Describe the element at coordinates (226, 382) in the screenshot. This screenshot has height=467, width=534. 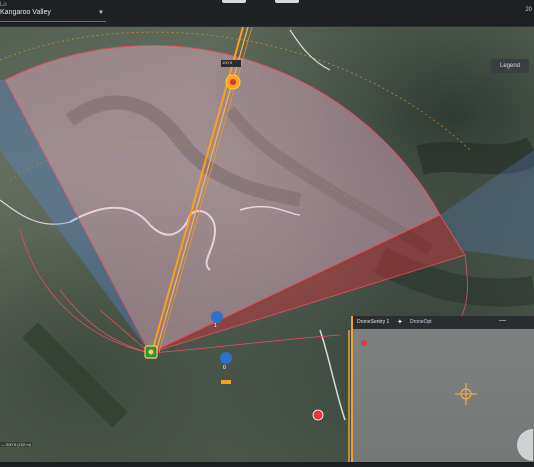
I see `pin-marker-orange` at that location.